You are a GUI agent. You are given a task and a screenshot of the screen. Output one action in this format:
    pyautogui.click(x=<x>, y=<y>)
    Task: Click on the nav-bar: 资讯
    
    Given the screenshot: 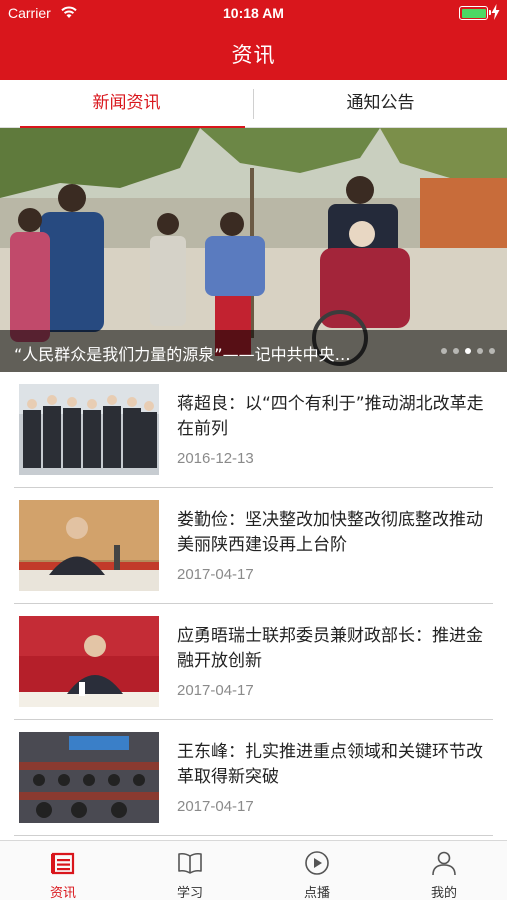 What is the action you would take?
    pyautogui.click(x=253, y=53)
    